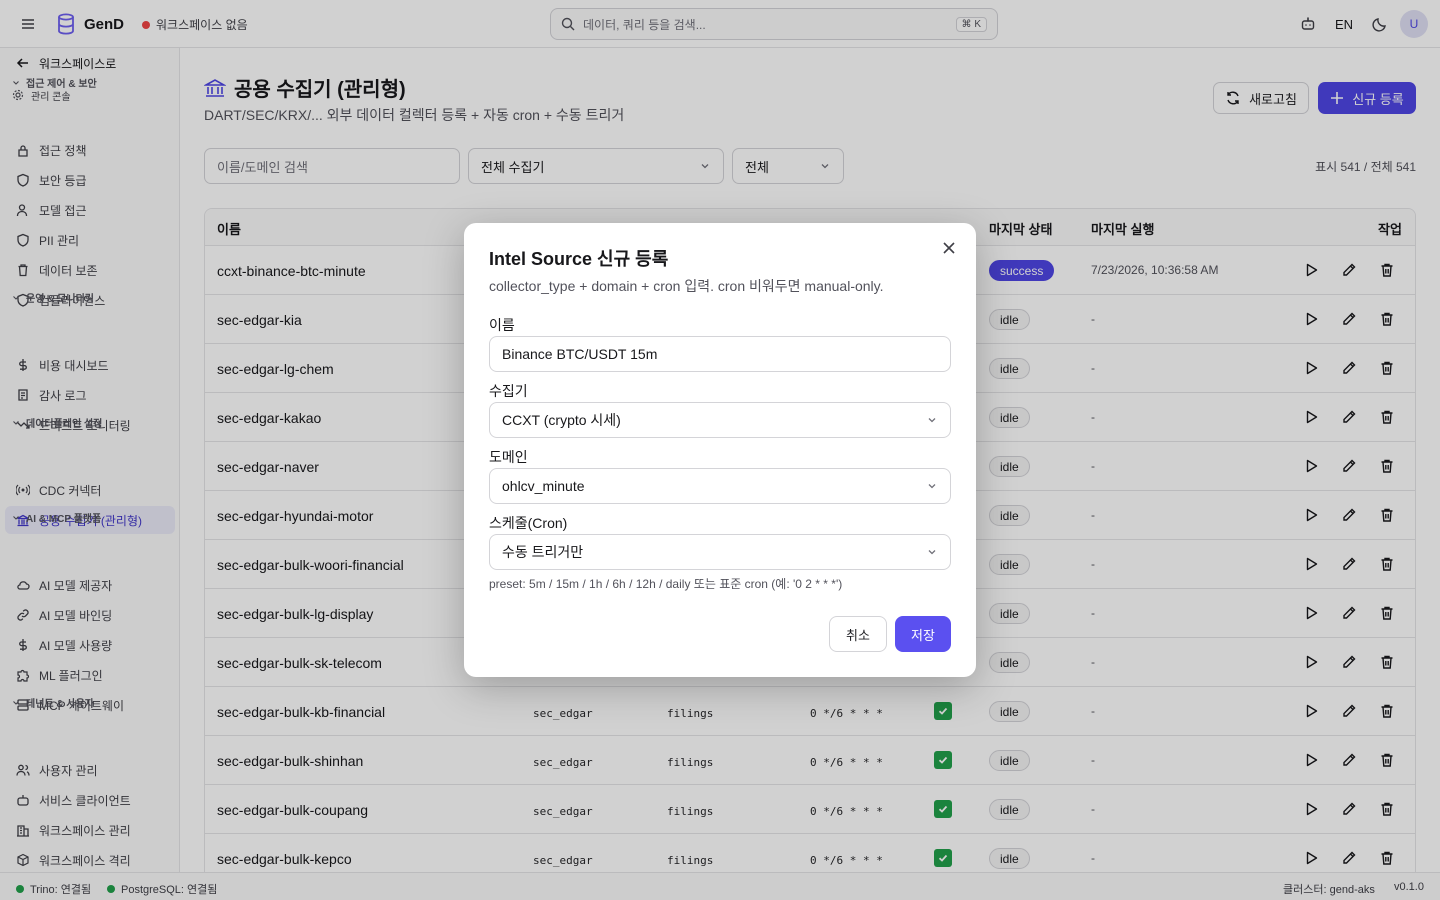 Image resolution: width=1440 pixels, height=900 pixels. Describe the element at coordinates (720, 486) in the screenshot. I see `domain-select: ohlcv_minute` at that location.